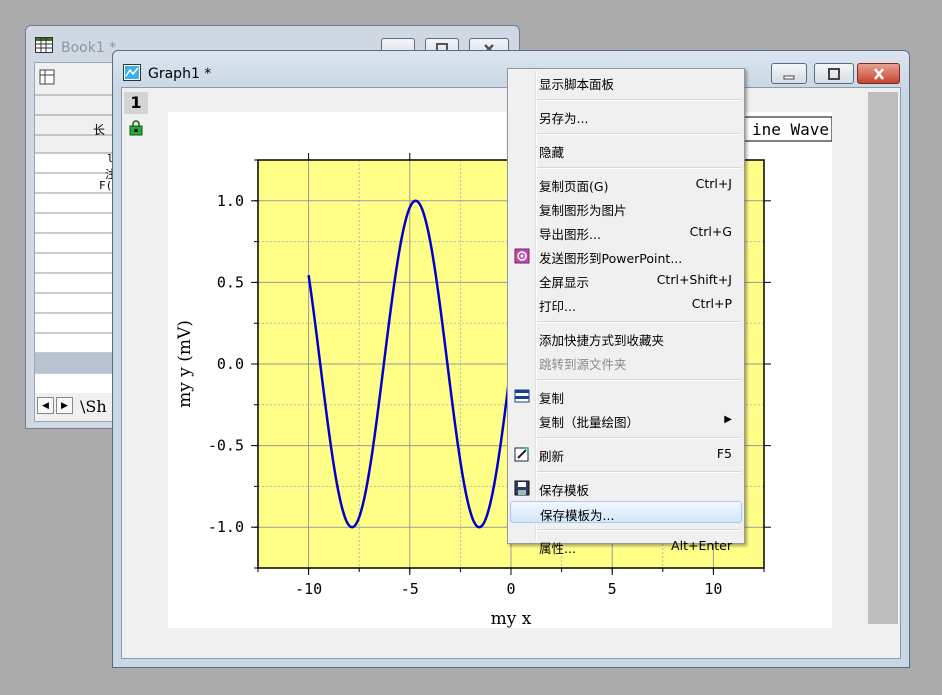 Image resolution: width=942 pixels, height=695 pixels. What do you see at coordinates (626, 546) in the screenshot?
I see `menu-item-24: 属性... Alt+Enter` at bounding box center [626, 546].